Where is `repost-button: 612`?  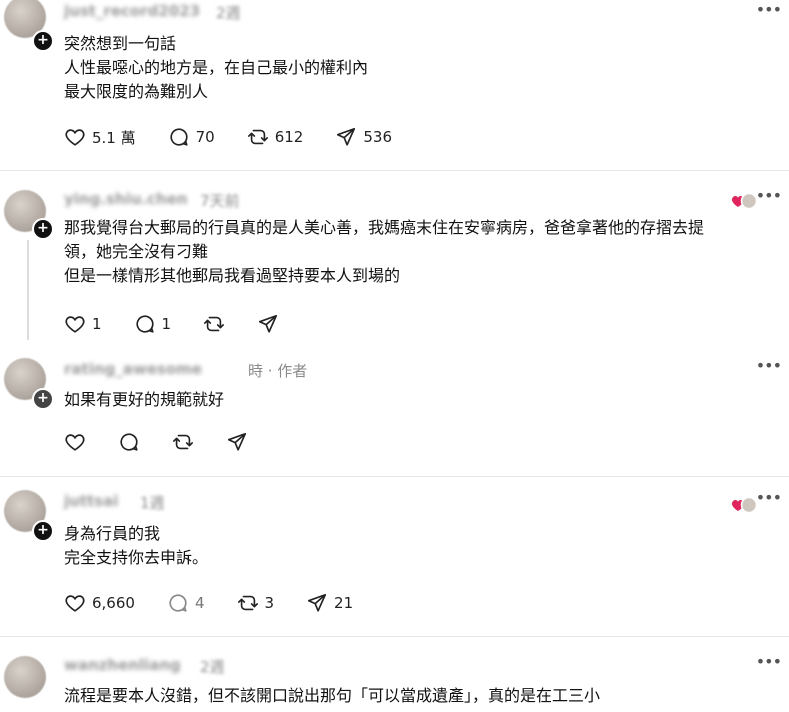 repost-button: 612 is located at coordinates (275, 137).